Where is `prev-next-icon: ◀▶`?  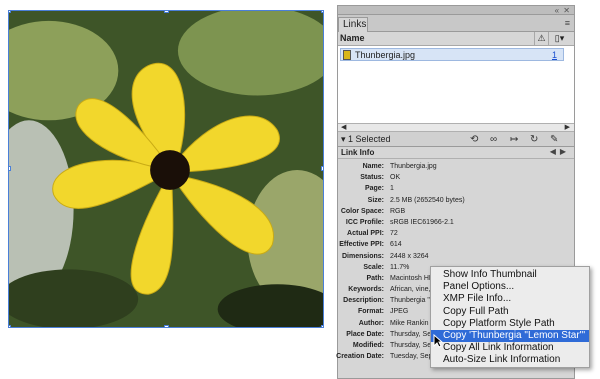
prev-next-icon: ◀▶ is located at coordinates (560, 151).